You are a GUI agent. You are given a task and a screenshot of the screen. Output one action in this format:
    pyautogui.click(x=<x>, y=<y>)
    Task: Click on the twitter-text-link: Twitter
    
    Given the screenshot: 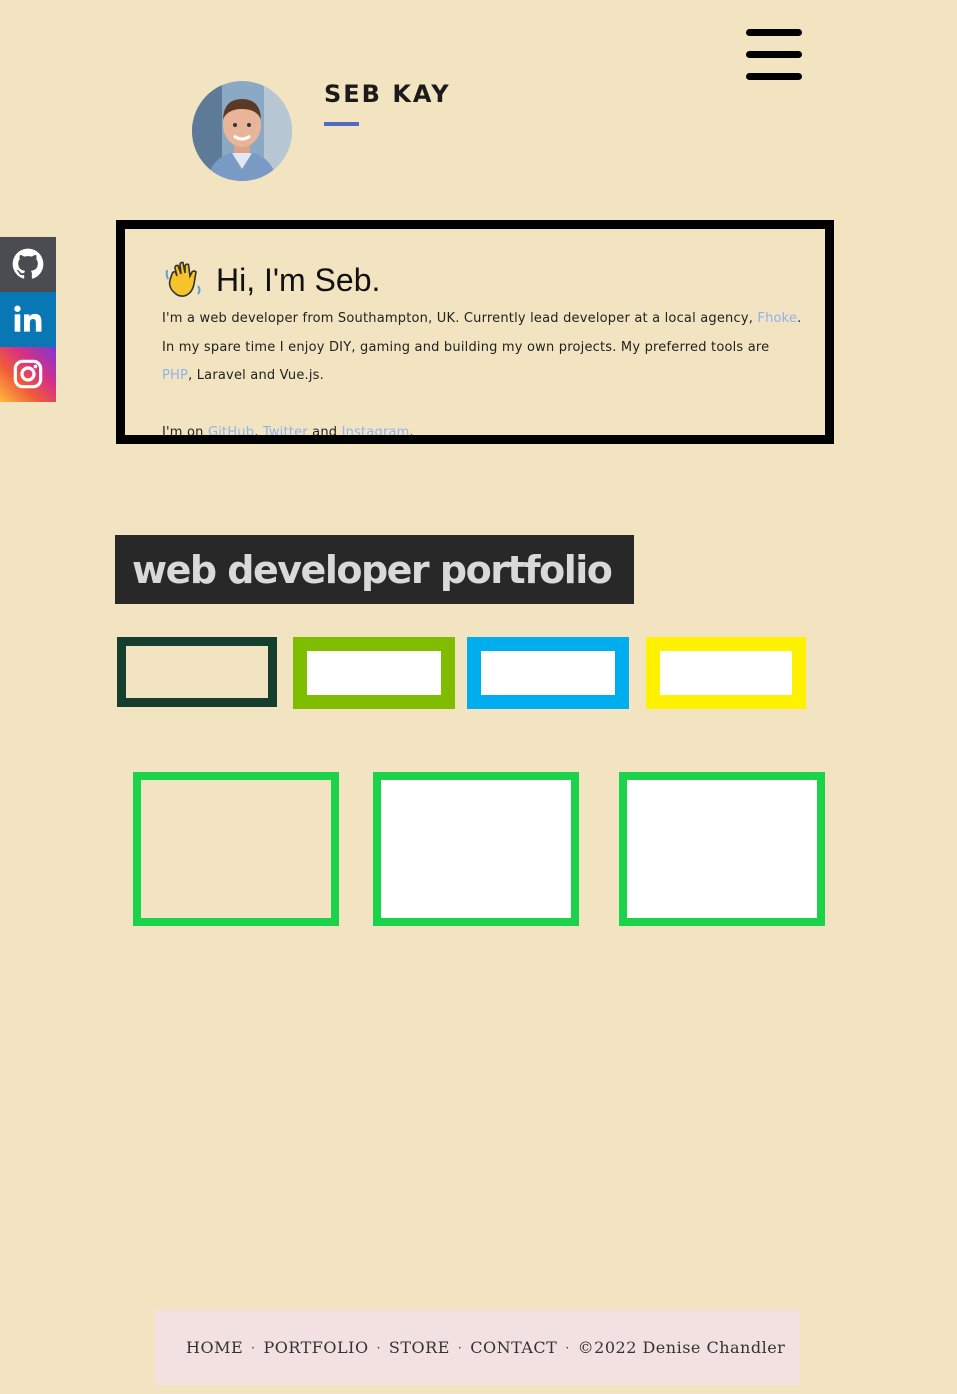 What is the action you would take?
    pyautogui.click(x=285, y=430)
    